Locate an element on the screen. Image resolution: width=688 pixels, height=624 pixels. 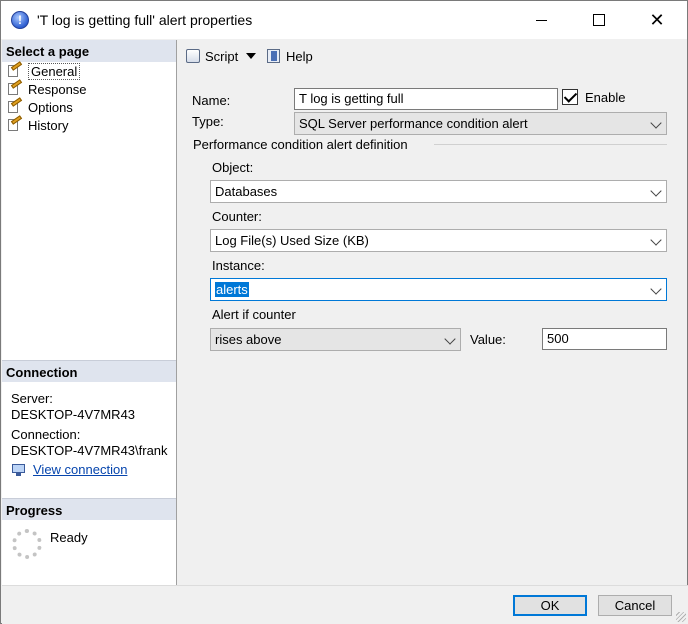
script-icon is located at coordinates (193, 56).